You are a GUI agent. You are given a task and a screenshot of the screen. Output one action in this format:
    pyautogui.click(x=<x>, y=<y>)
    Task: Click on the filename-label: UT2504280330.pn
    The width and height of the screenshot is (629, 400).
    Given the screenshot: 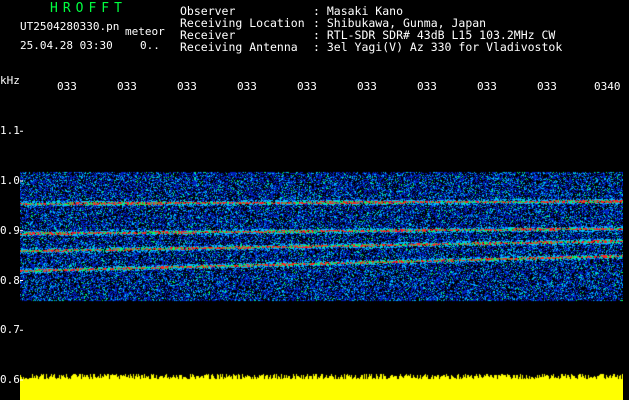 What is the action you would take?
    pyautogui.click(x=70, y=26)
    